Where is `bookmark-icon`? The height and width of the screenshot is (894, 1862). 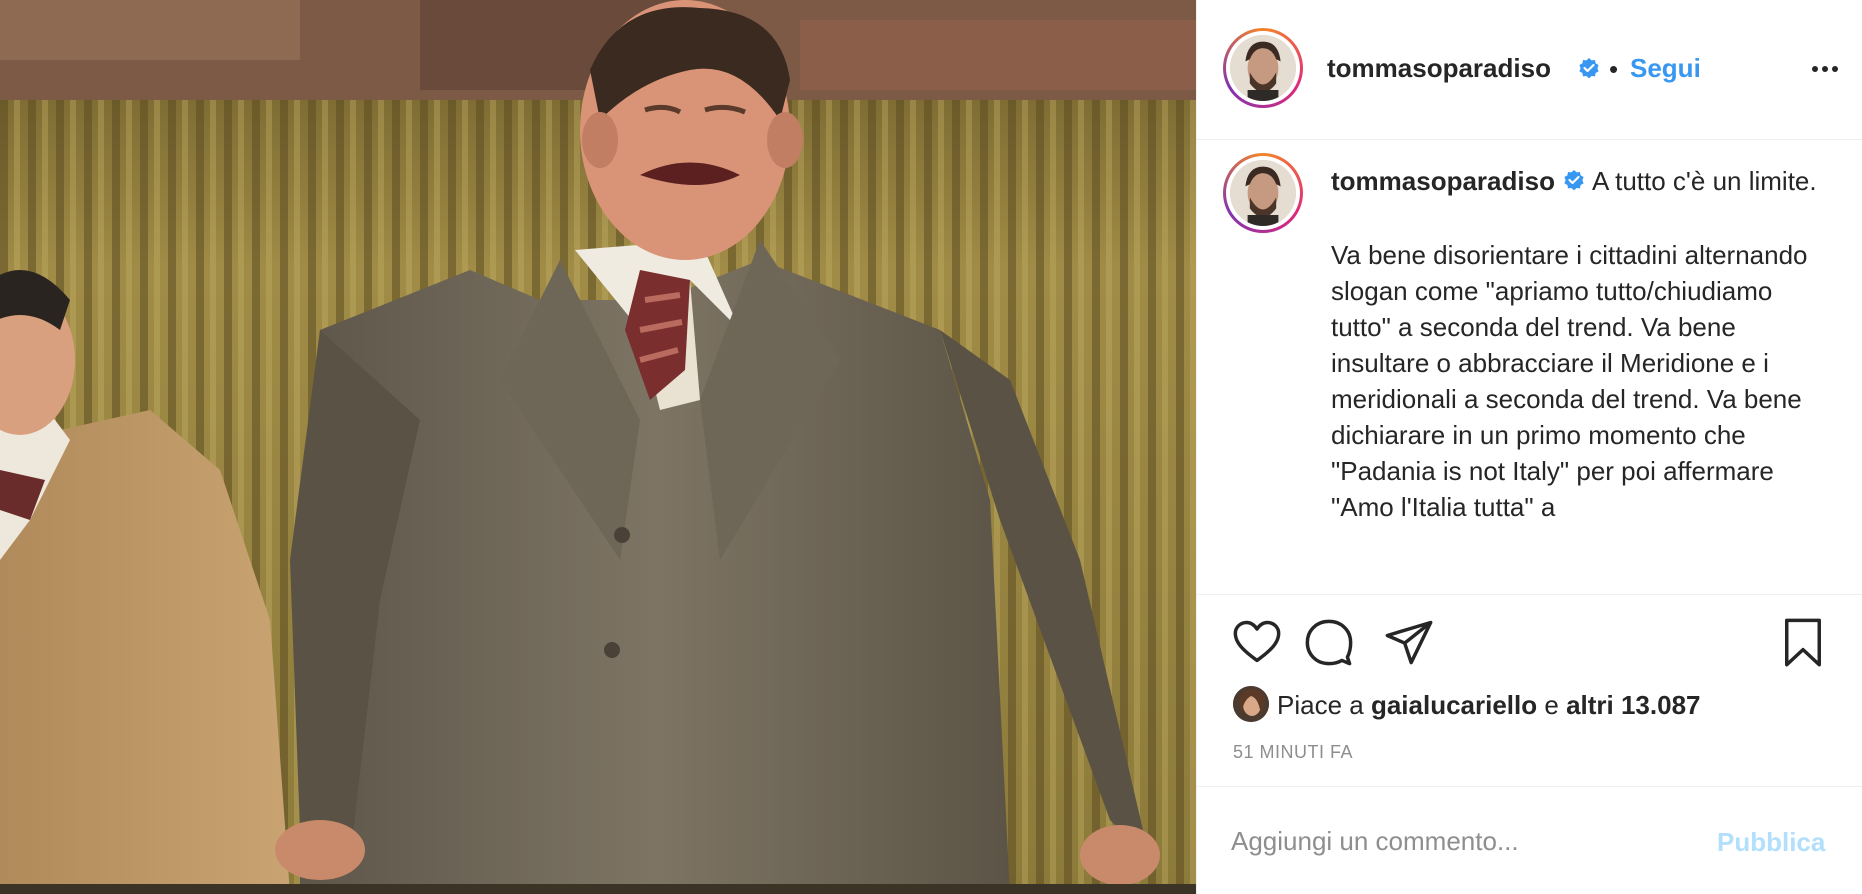 bookmark-icon is located at coordinates (1803, 642).